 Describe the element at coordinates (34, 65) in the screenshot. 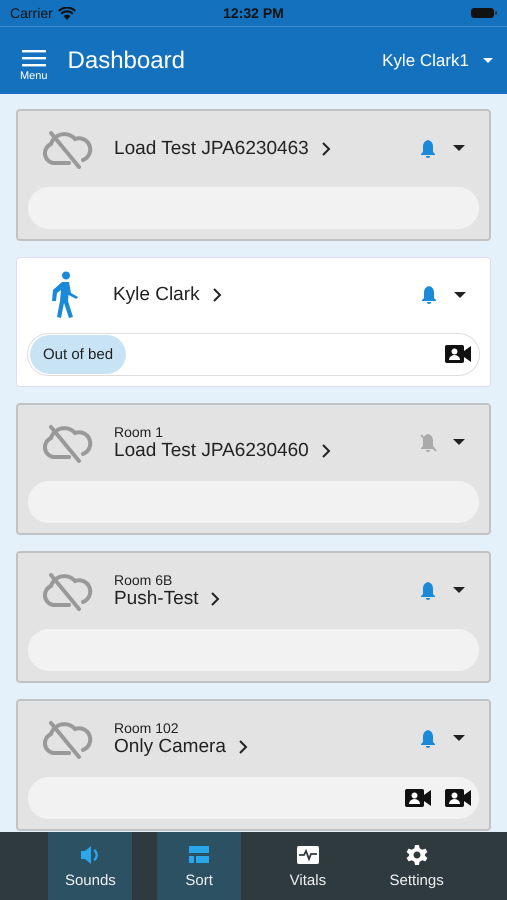

I see `menu-button: Menu` at that location.